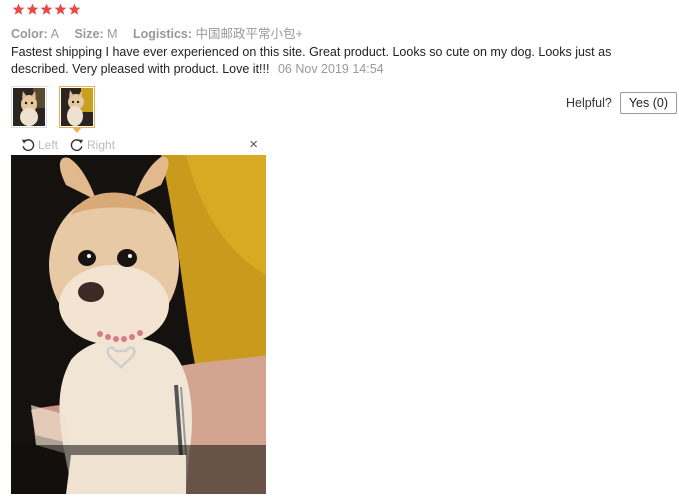 The height and width of the screenshot is (498, 679). Describe the element at coordinates (330, 69) in the screenshot. I see `review-date: 06 Nov 2019 14:54` at that location.